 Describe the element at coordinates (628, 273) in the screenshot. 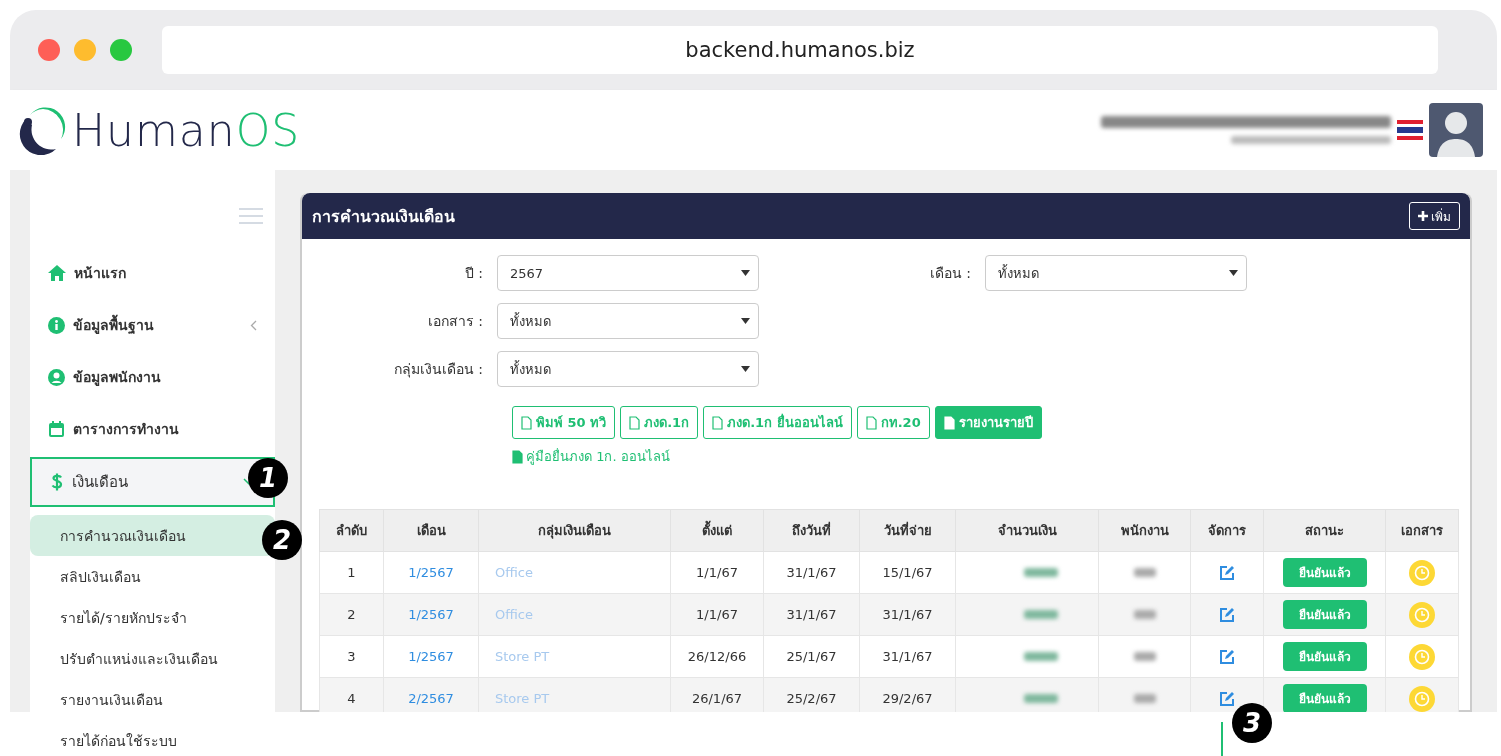

I see `select-field: 2567` at that location.